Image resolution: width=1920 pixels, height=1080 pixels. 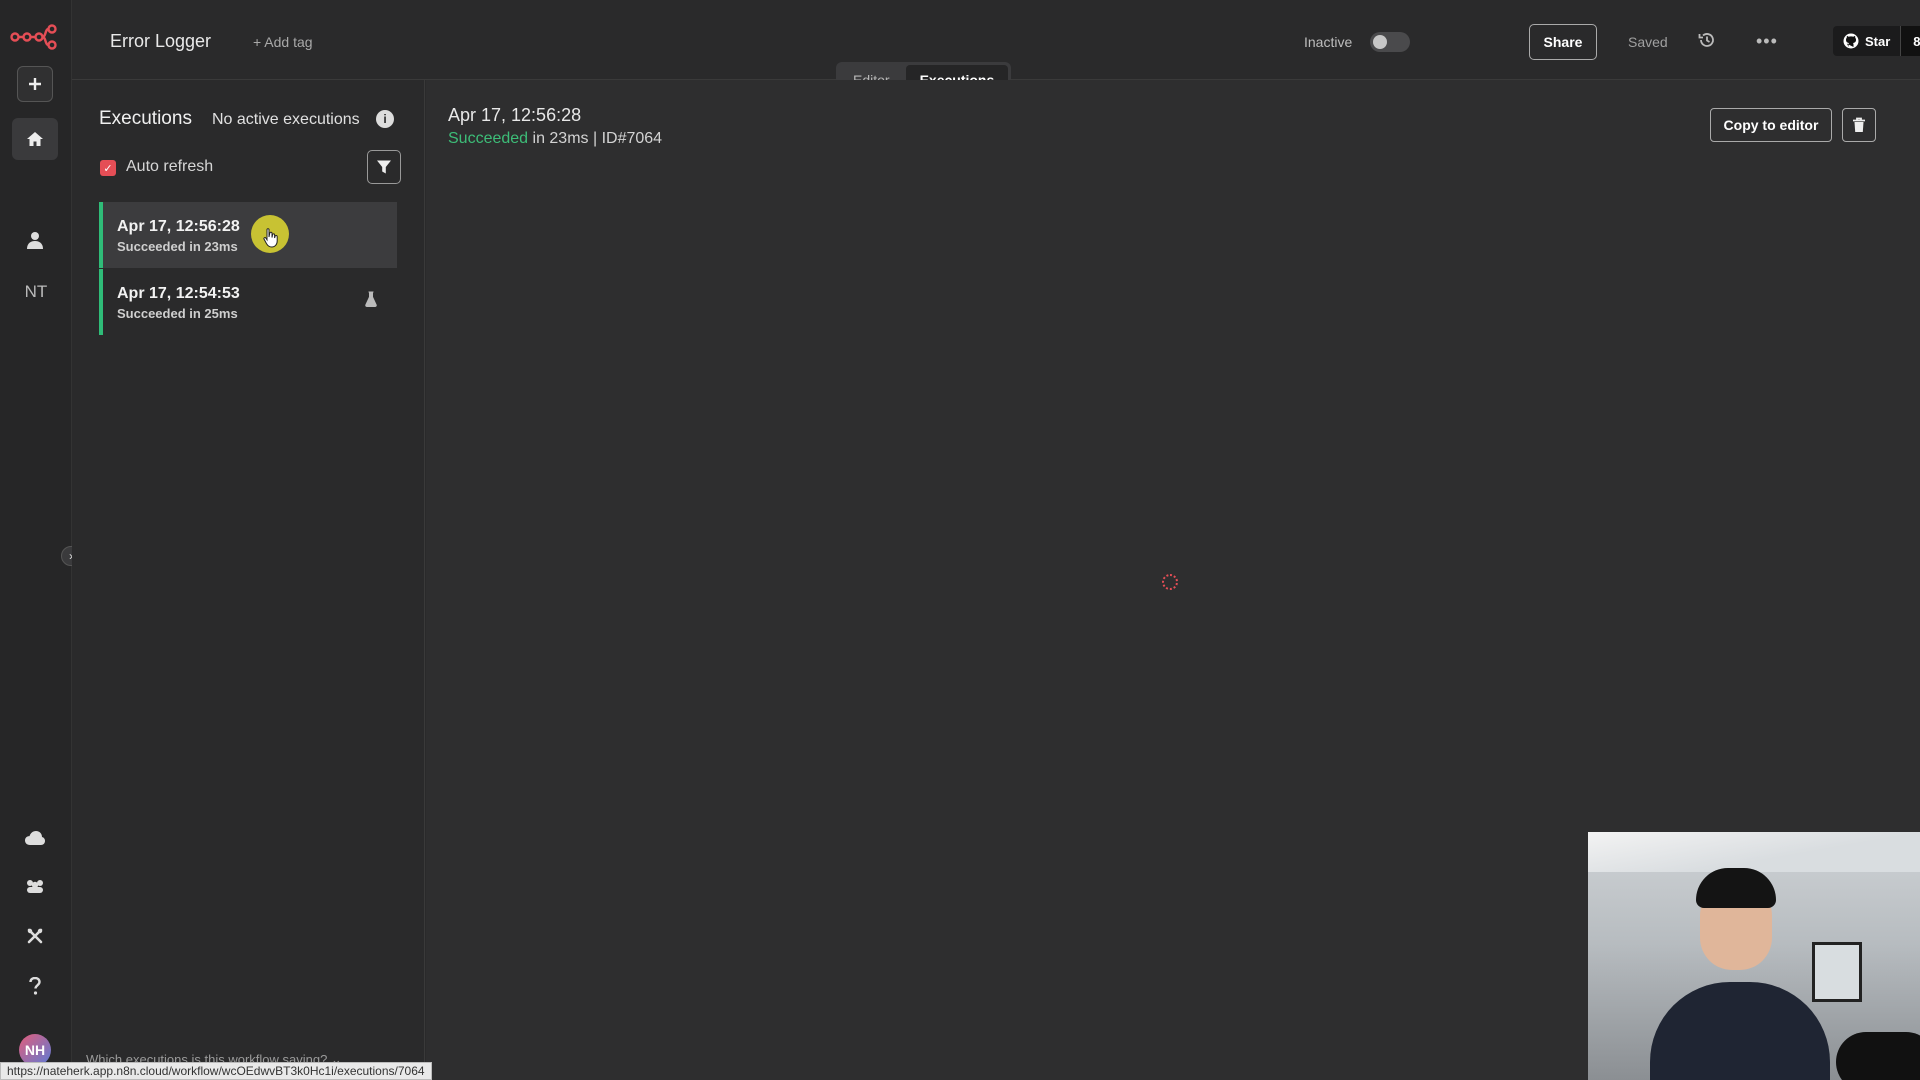 What do you see at coordinates (177, 246) in the screenshot?
I see `execution-status: Succeeded in 23ms` at bounding box center [177, 246].